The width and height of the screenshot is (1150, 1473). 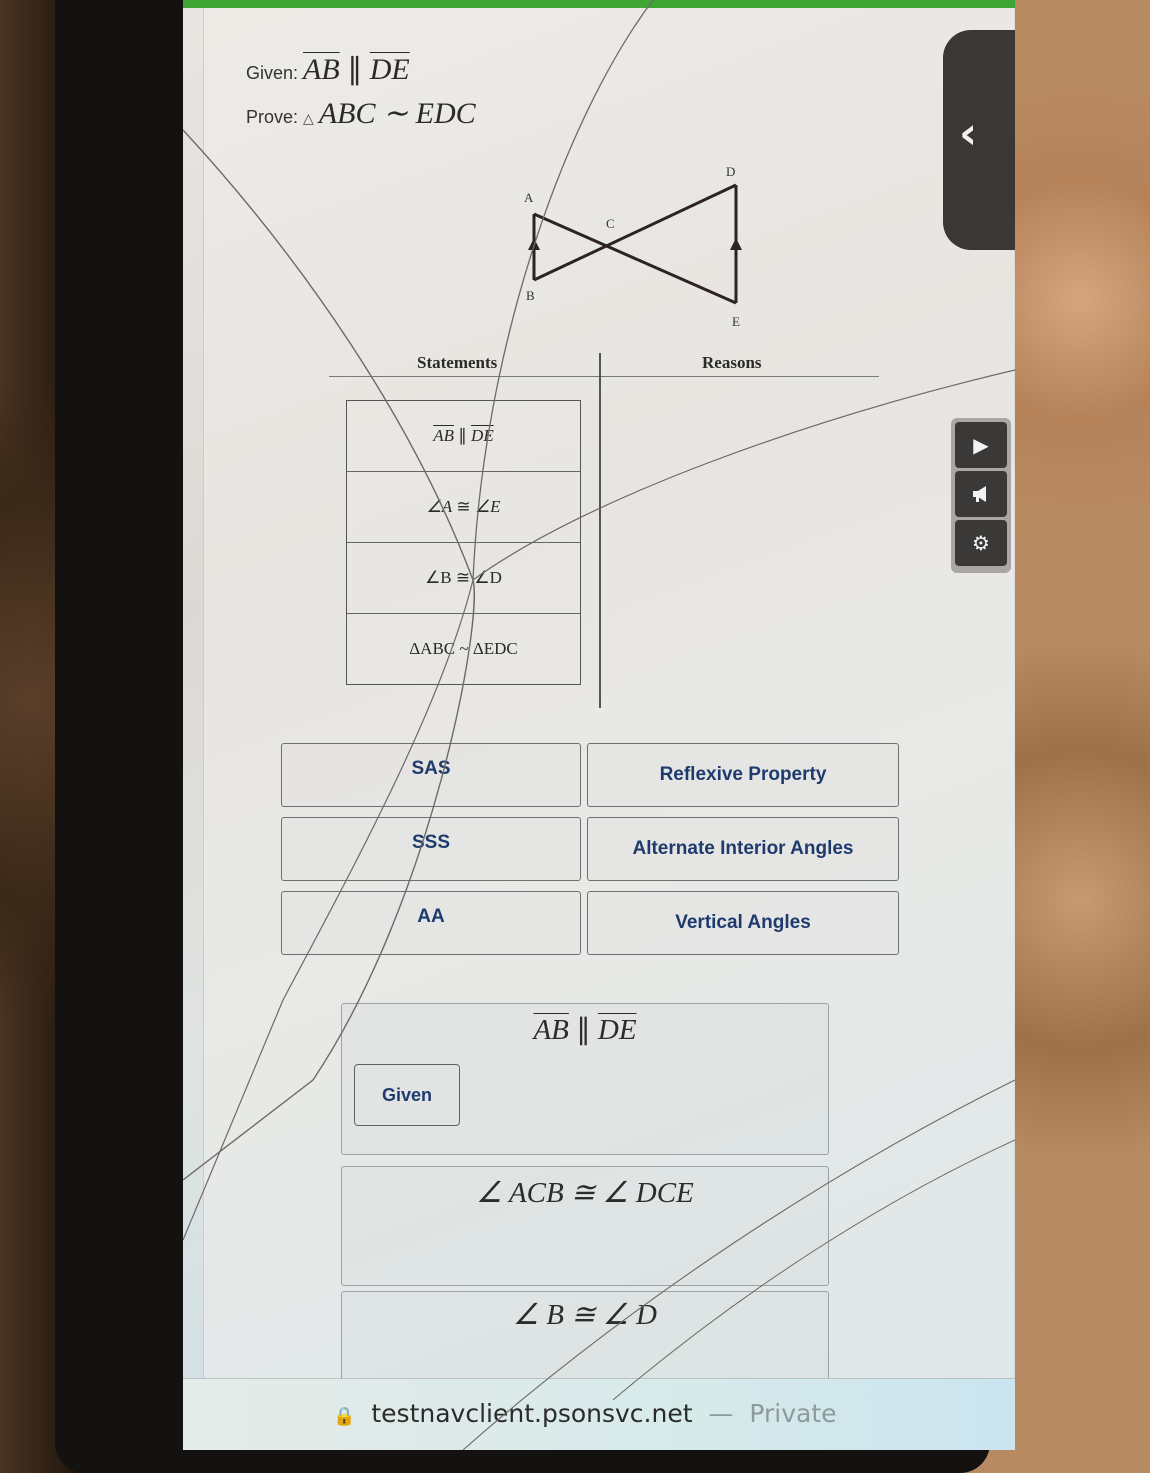 What do you see at coordinates (981, 445) in the screenshot?
I see `play-icon: ▶` at bounding box center [981, 445].